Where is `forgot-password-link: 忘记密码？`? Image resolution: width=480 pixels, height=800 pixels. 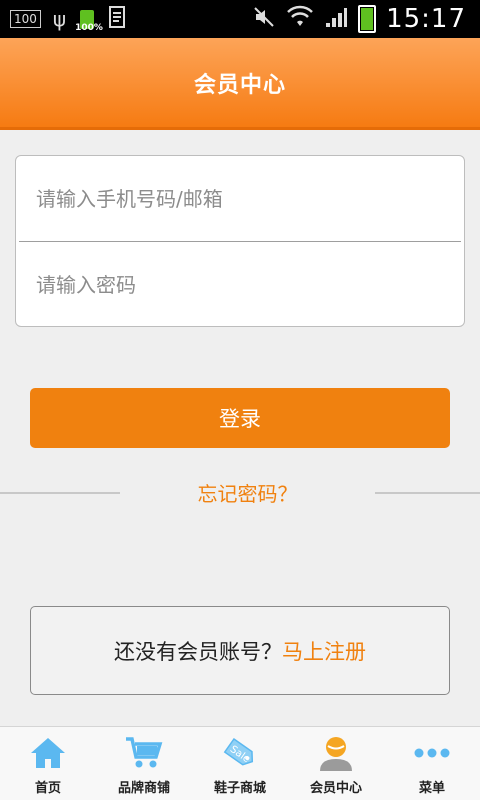 forgot-password-link: 忘记密码？ is located at coordinates (247, 494).